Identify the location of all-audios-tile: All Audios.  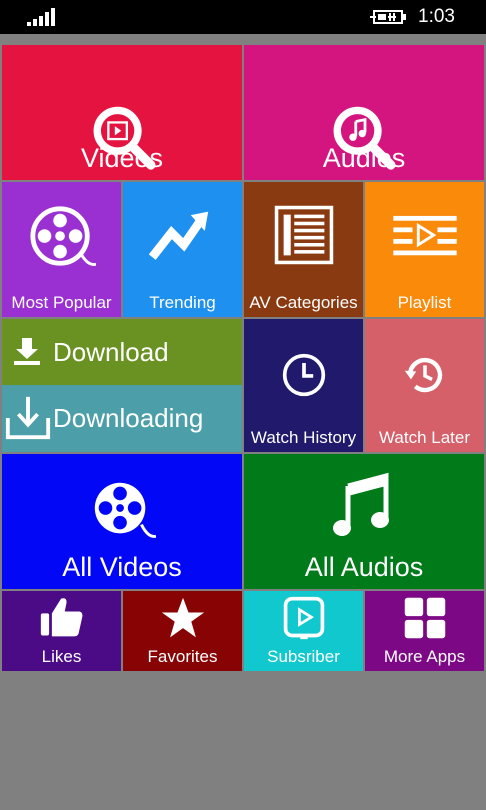
(364, 521).